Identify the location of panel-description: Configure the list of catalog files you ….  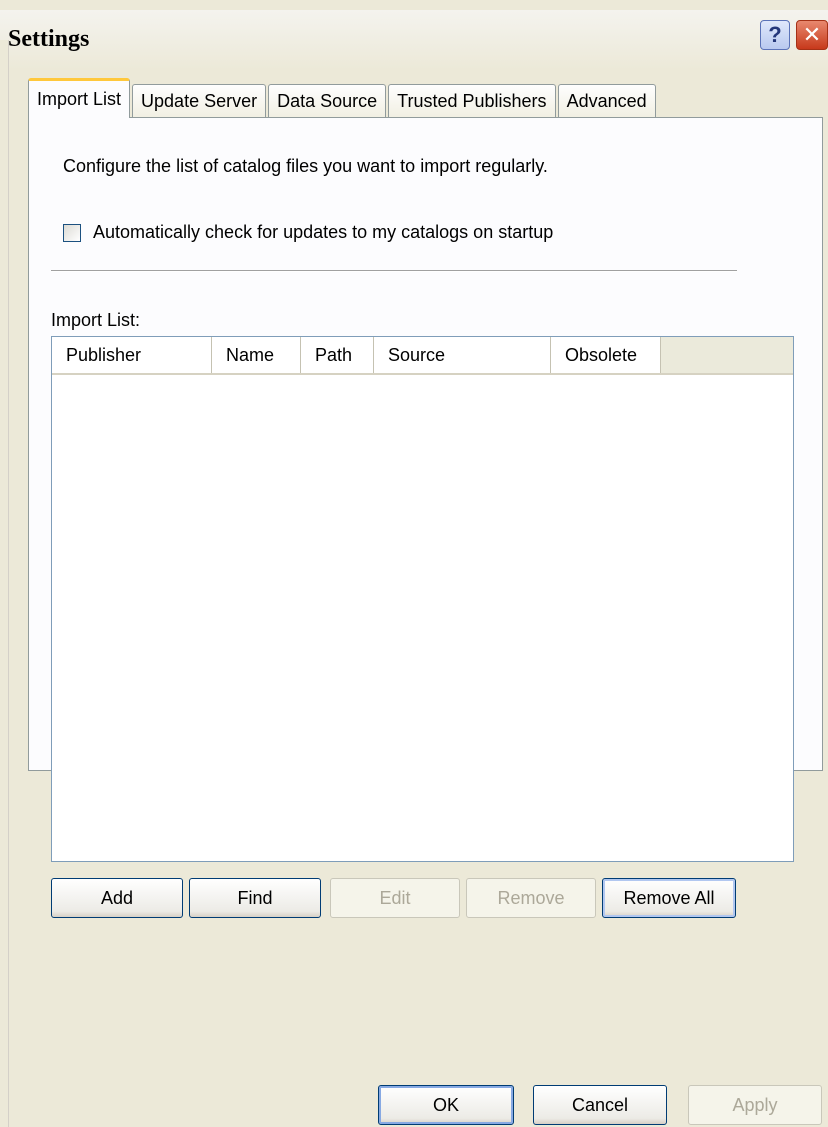
(305, 166).